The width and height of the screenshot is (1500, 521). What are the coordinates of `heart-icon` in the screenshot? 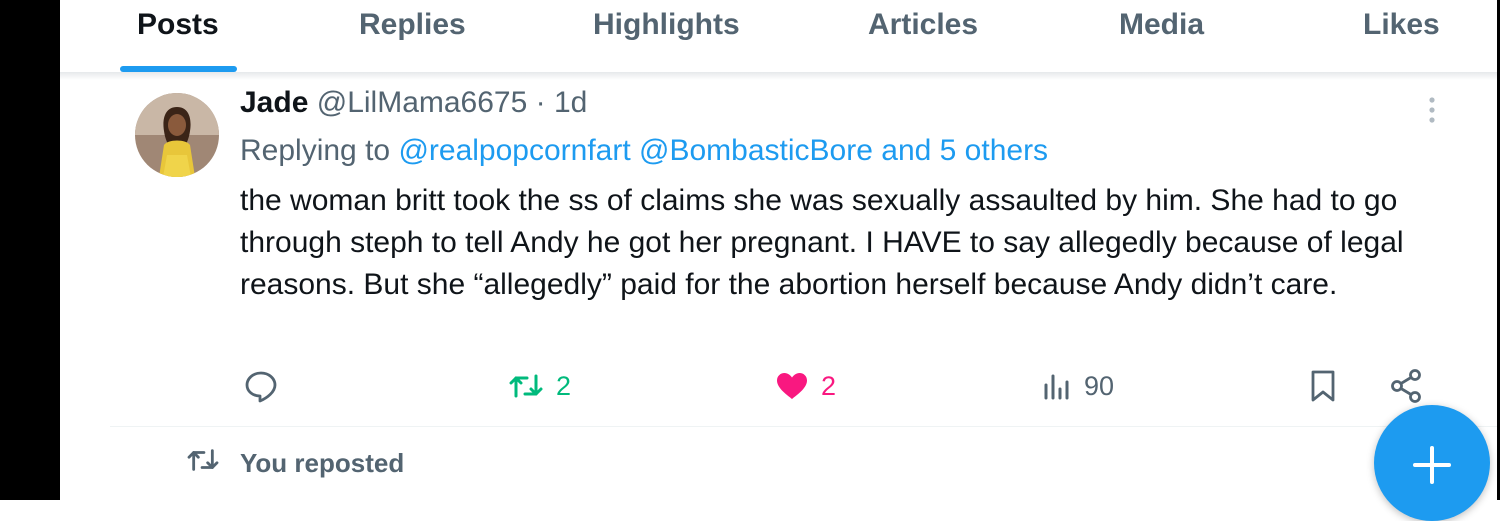 It's located at (792, 386).